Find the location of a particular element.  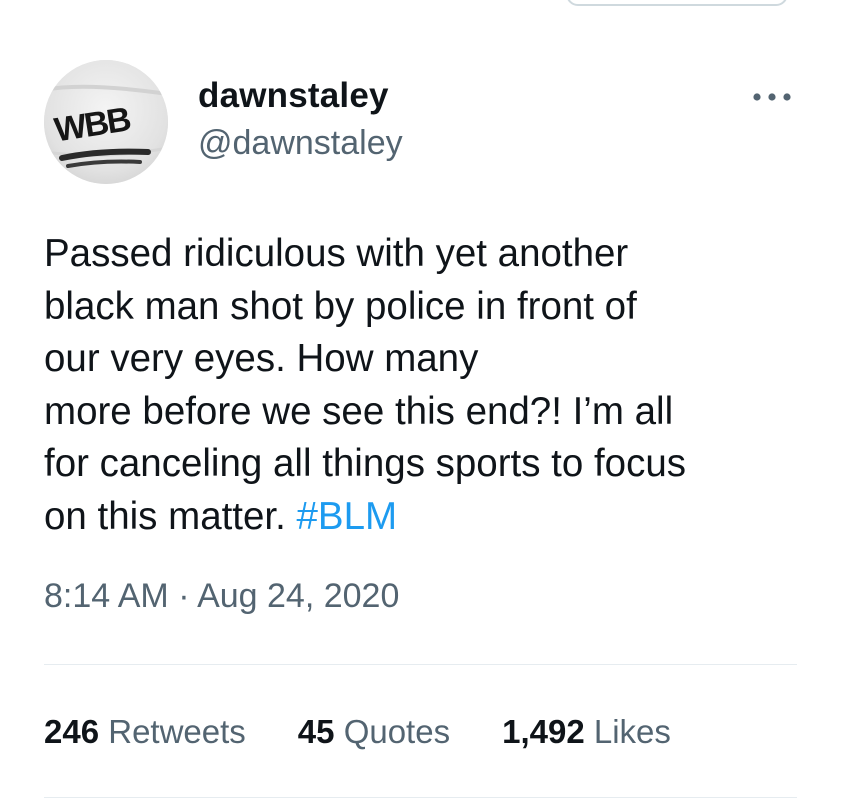

retweets-label: Retweets is located at coordinates (177, 731).